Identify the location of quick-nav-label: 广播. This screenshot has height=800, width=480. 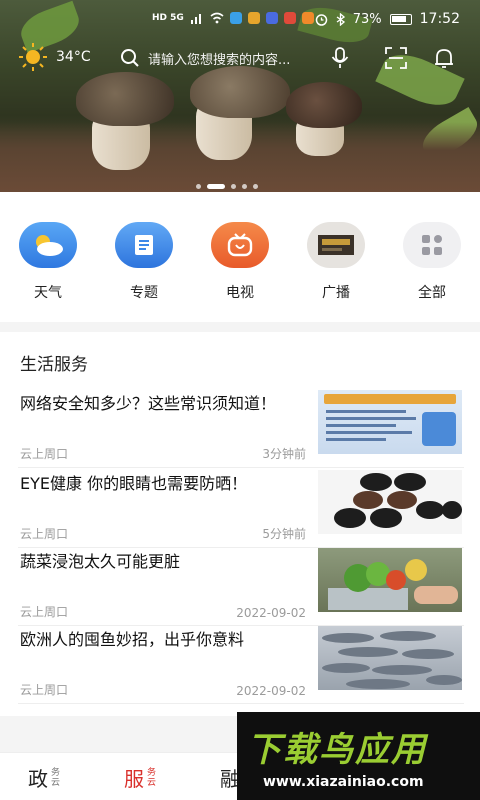
(336, 293).